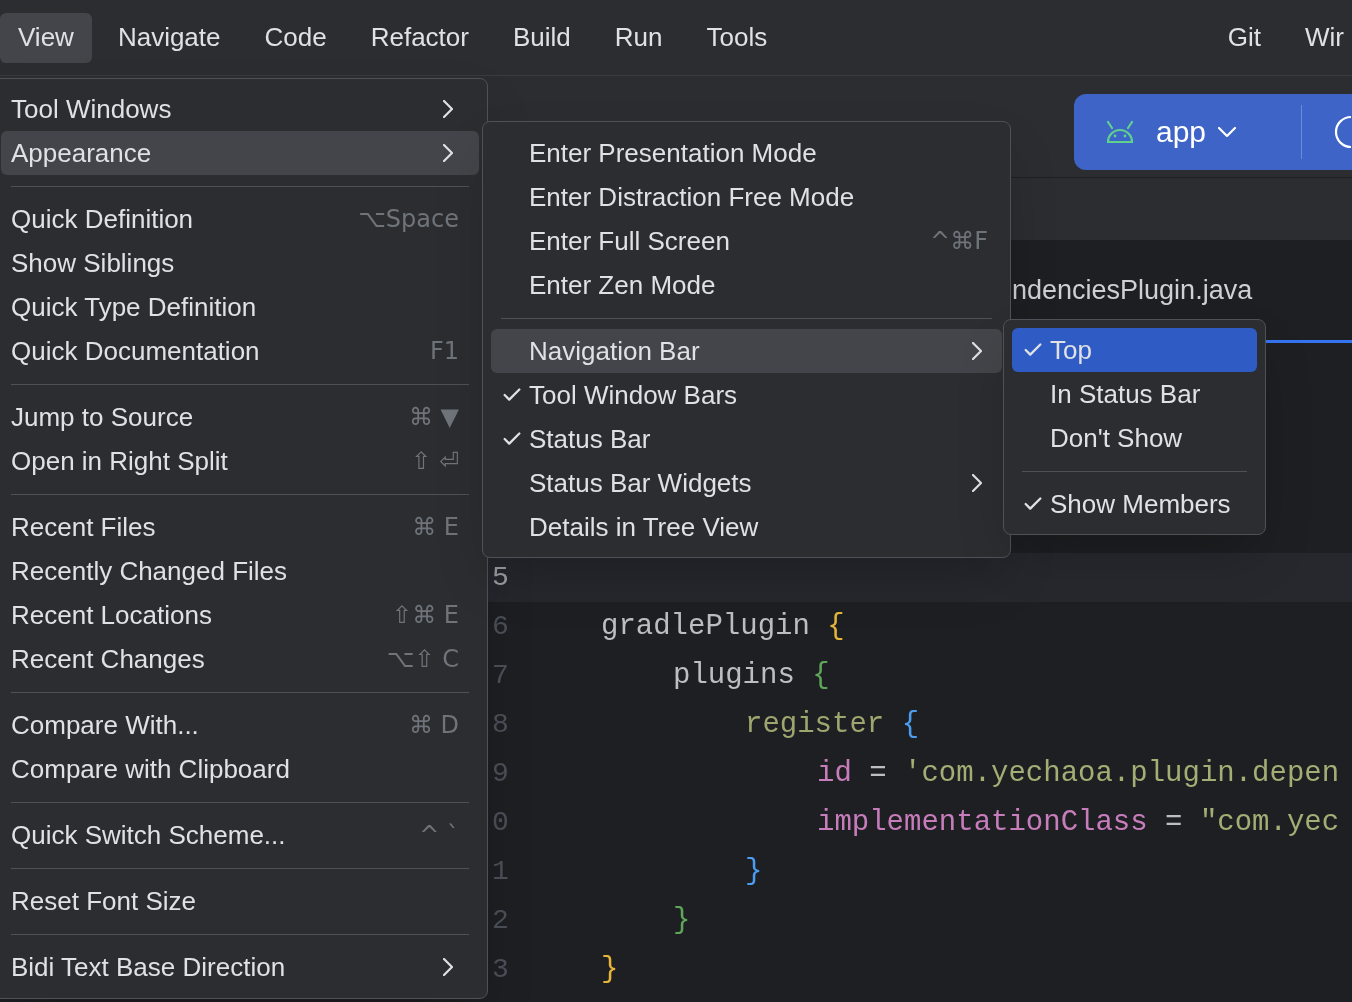 The height and width of the screenshot is (1002, 1352). I want to click on code-line: plugins {, so click(751, 675).